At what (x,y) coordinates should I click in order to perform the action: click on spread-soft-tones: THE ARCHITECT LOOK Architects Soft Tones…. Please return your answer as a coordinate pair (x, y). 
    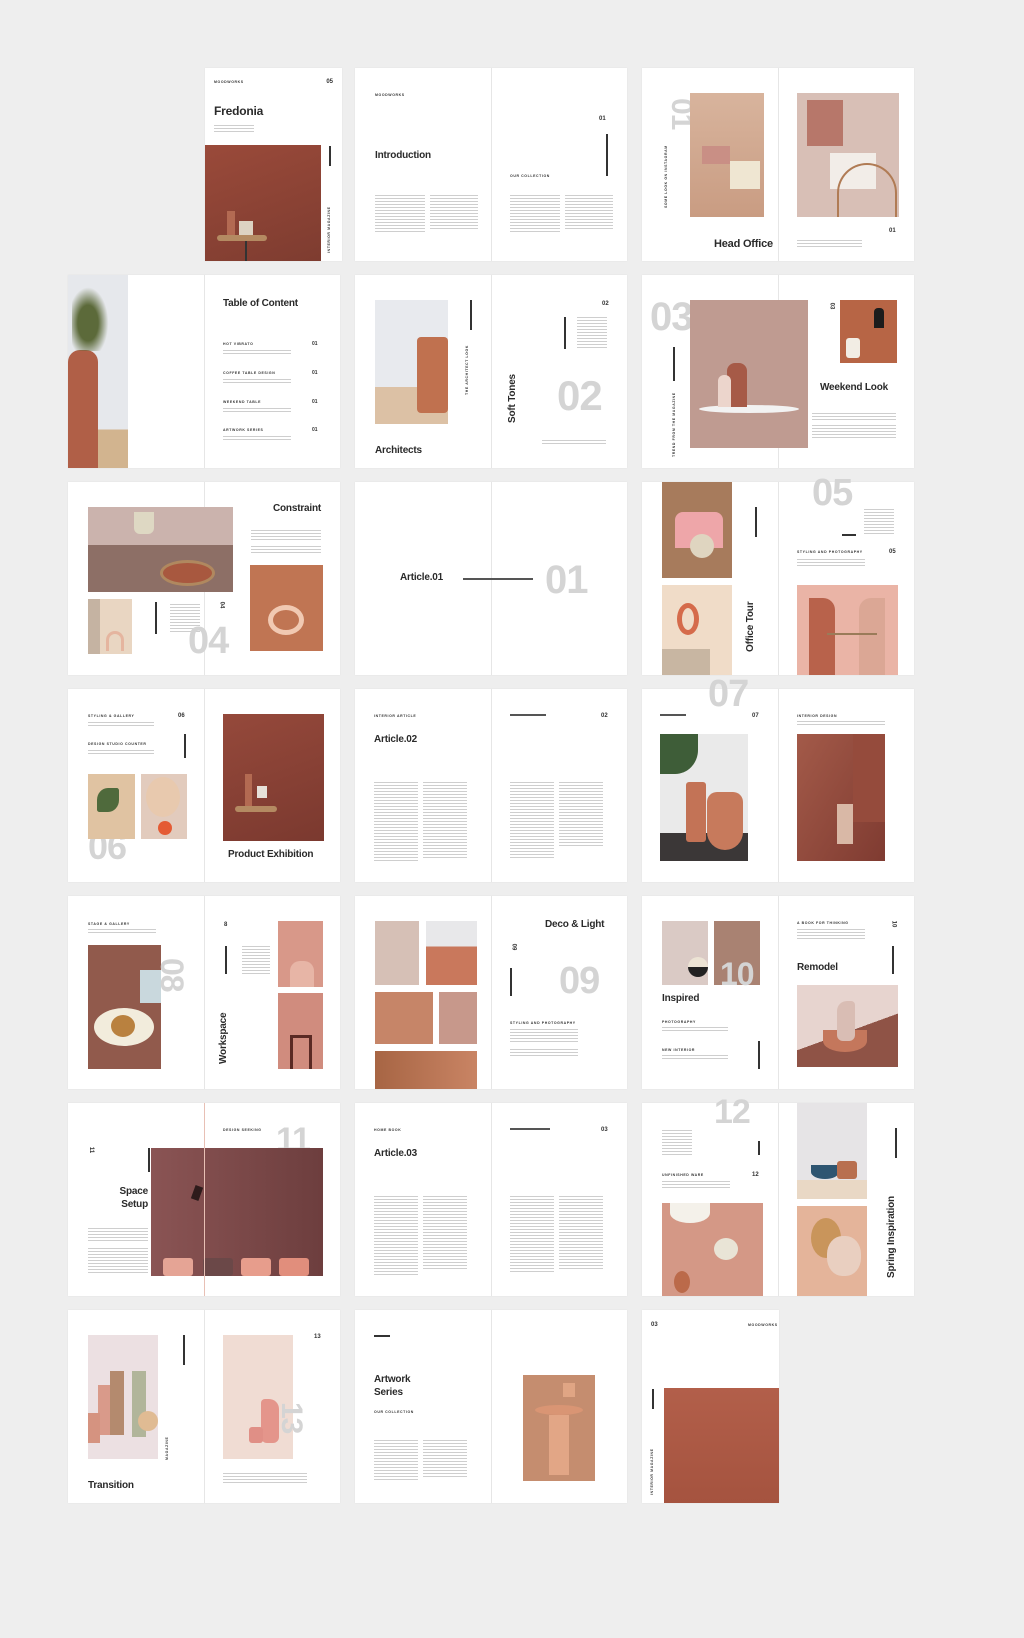
    Looking at the image, I should click on (491, 371).